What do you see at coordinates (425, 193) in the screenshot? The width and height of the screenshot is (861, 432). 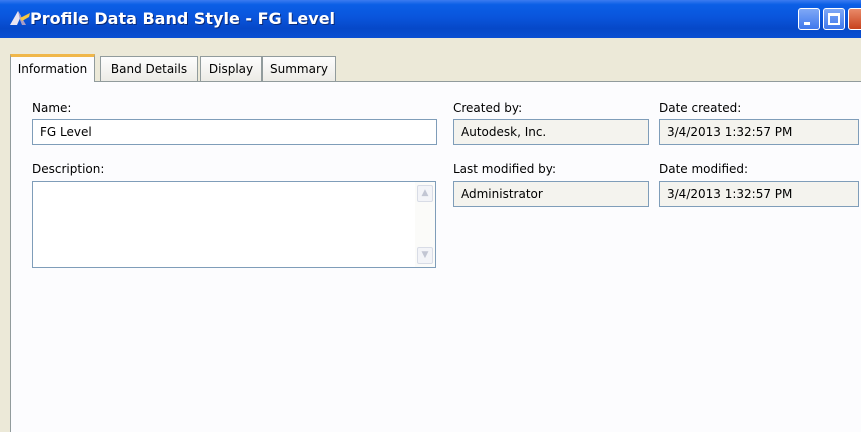 I see `scroll-up-icon: ▲` at bounding box center [425, 193].